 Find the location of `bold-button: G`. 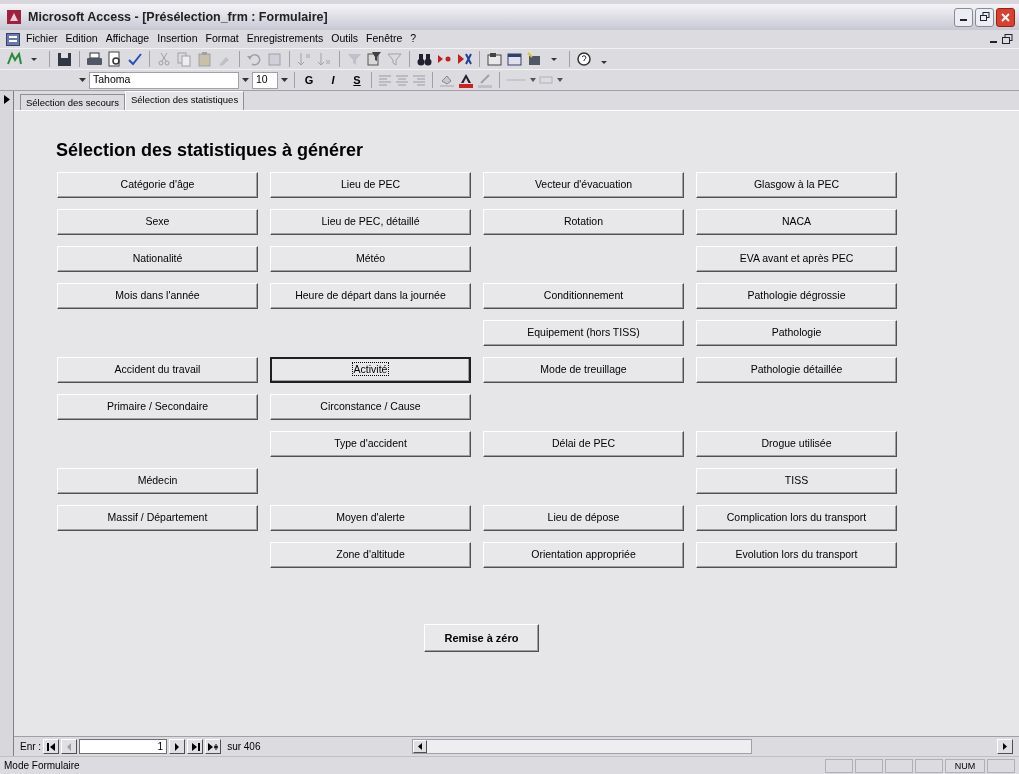

bold-button: G is located at coordinates (309, 80).